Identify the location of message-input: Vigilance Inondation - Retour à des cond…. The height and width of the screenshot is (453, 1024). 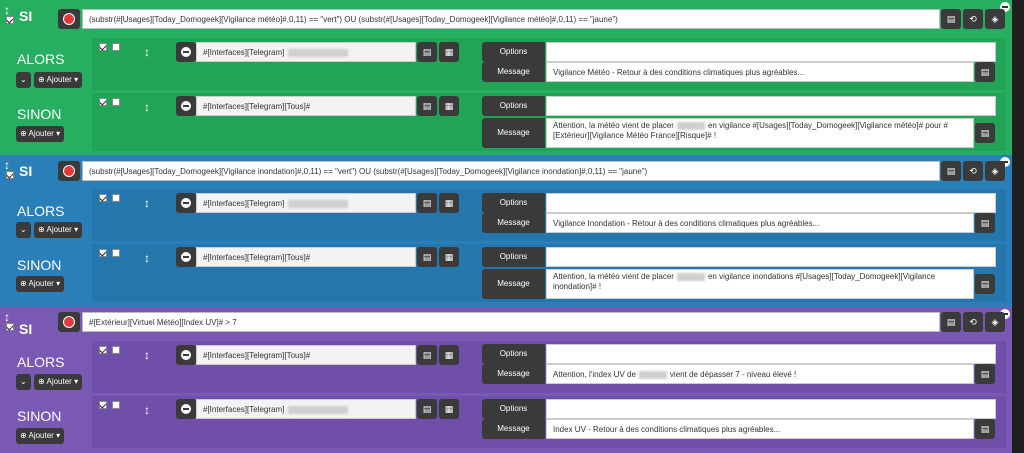
(760, 223).